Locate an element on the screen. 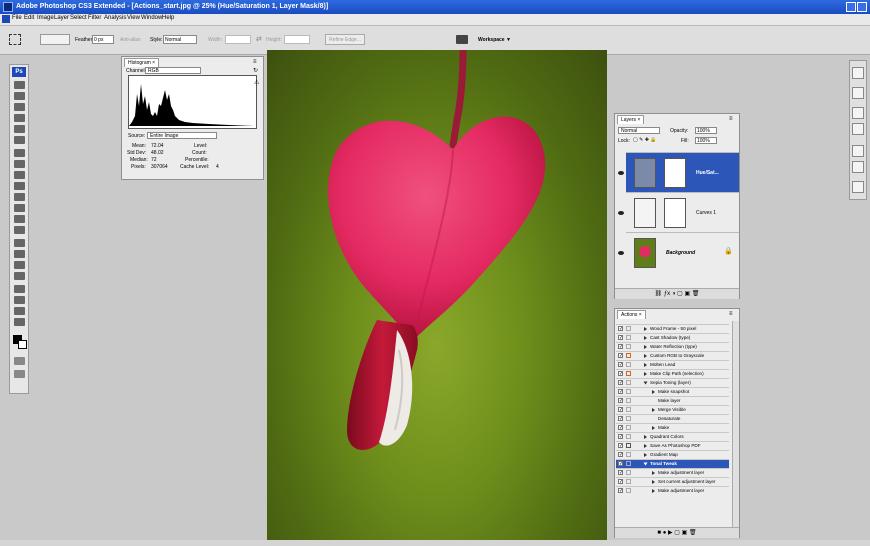  gradient-tool-icon is located at coordinates (19, 208).